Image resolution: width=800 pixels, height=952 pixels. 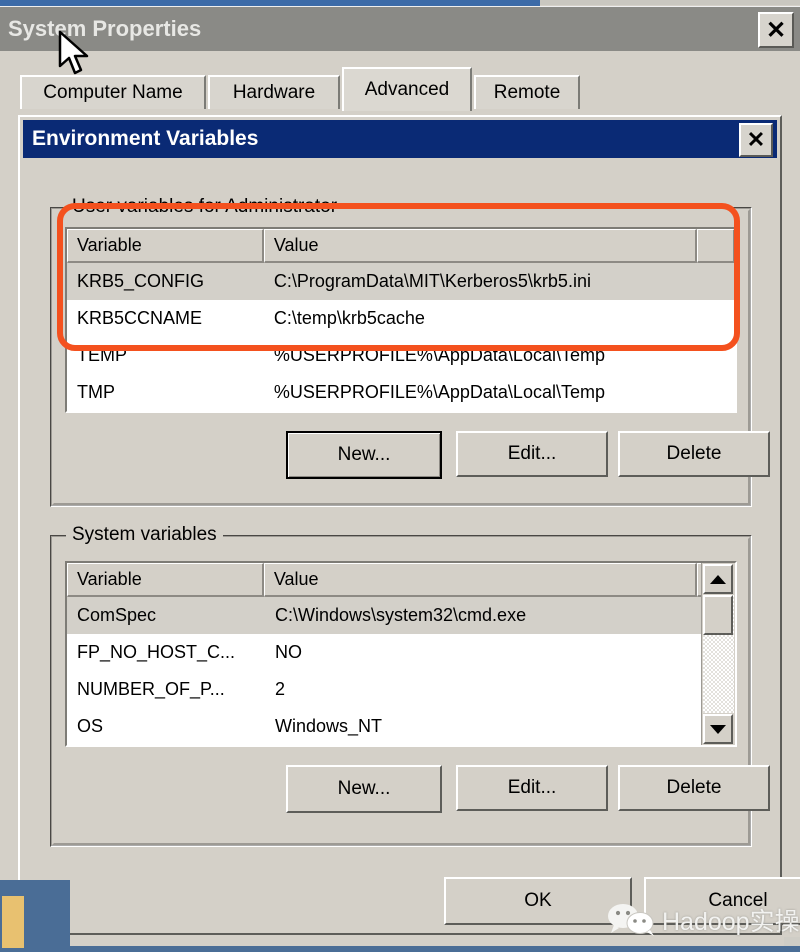 What do you see at coordinates (288, 652) in the screenshot?
I see `cell-value: NO` at bounding box center [288, 652].